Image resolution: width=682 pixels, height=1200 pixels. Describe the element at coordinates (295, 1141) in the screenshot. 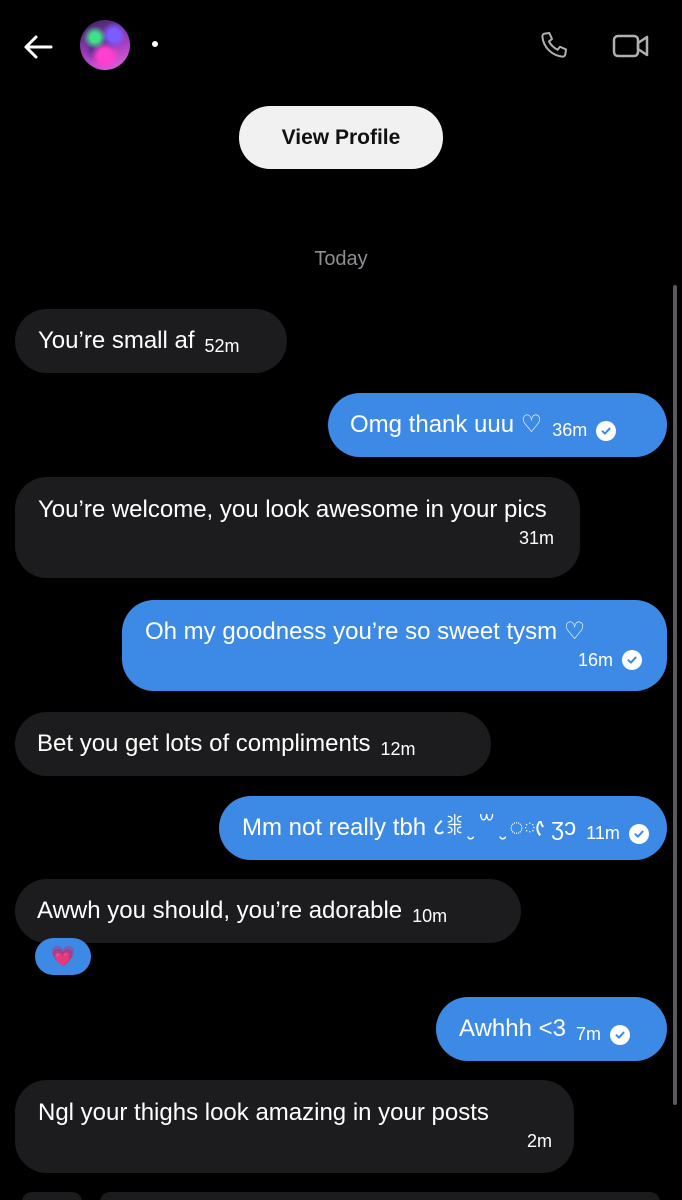

I see `message-meta: 2m` at that location.